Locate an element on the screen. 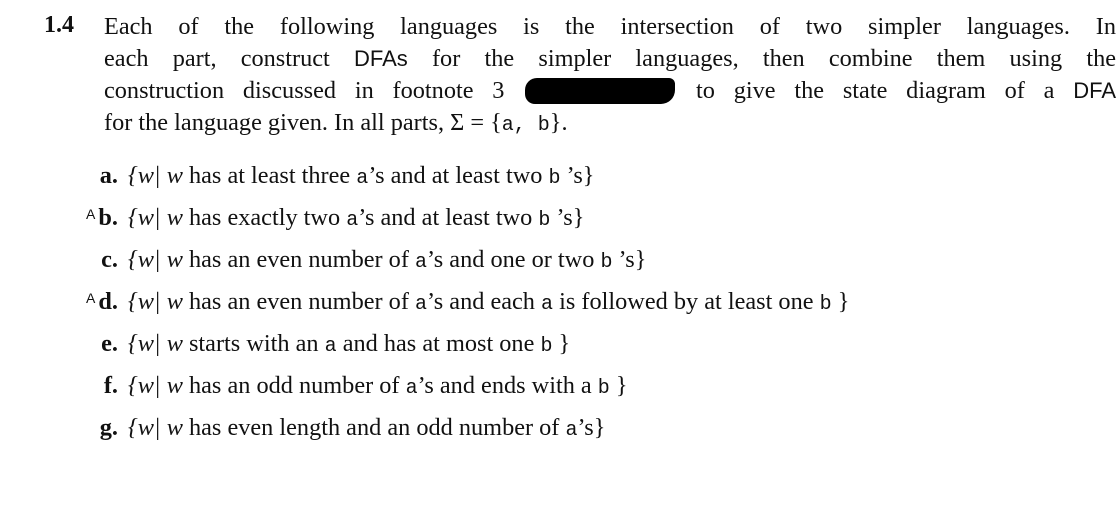 The height and width of the screenshot is (513, 1117). item-text-part: is followed by at least one is located at coordinates (686, 301).